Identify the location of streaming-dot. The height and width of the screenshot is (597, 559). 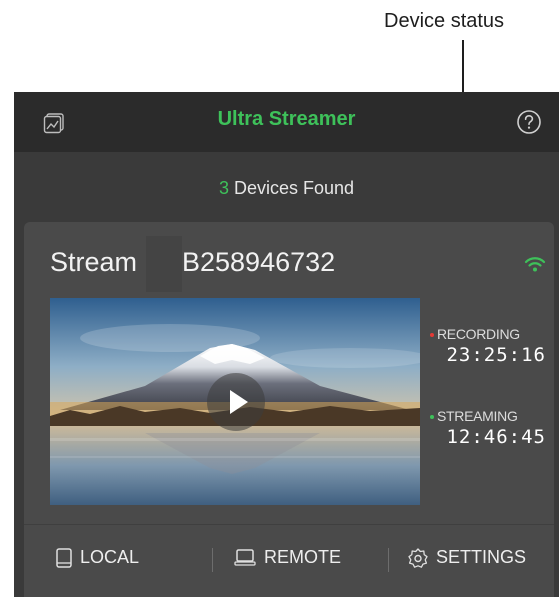
(432, 417).